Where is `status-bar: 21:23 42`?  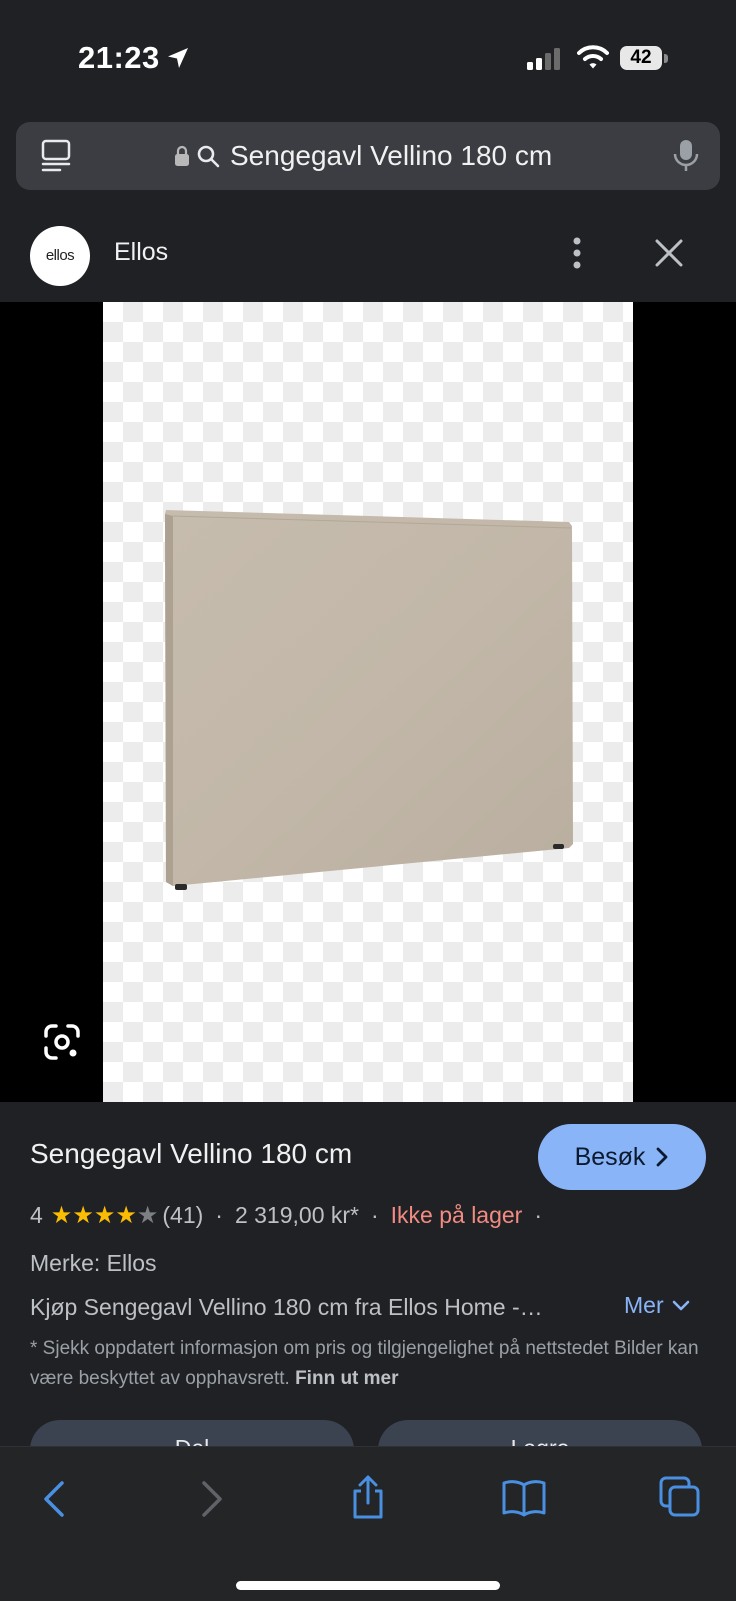 status-bar: 21:23 42 is located at coordinates (368, 56).